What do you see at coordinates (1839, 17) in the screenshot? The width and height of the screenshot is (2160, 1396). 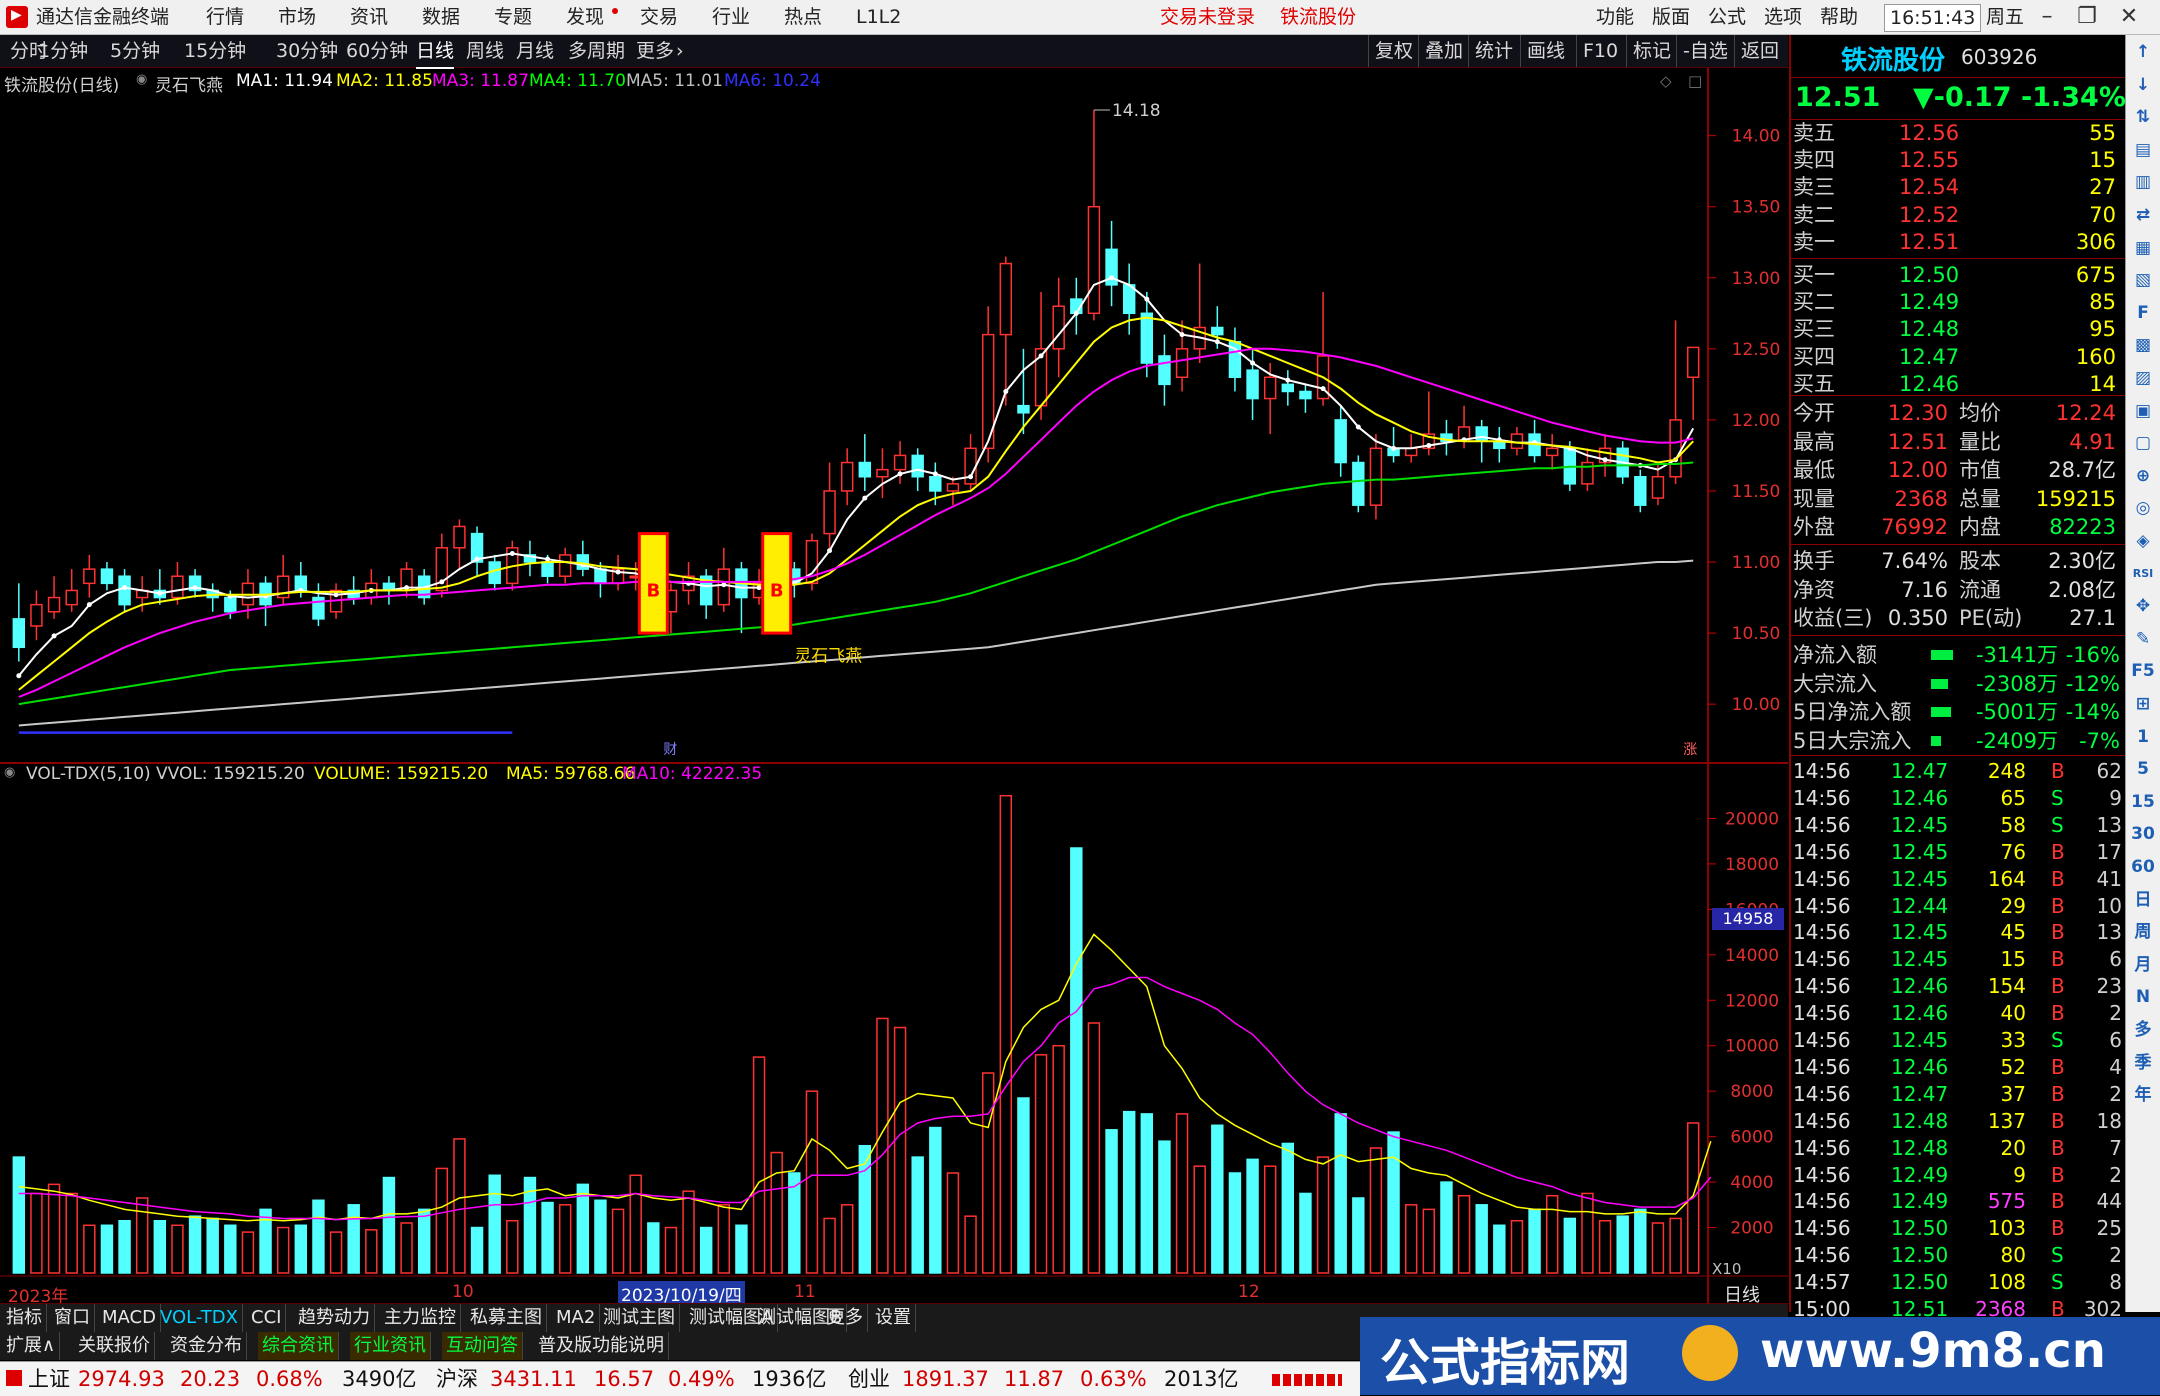 I see `menu-item-help: 帮助` at bounding box center [1839, 17].